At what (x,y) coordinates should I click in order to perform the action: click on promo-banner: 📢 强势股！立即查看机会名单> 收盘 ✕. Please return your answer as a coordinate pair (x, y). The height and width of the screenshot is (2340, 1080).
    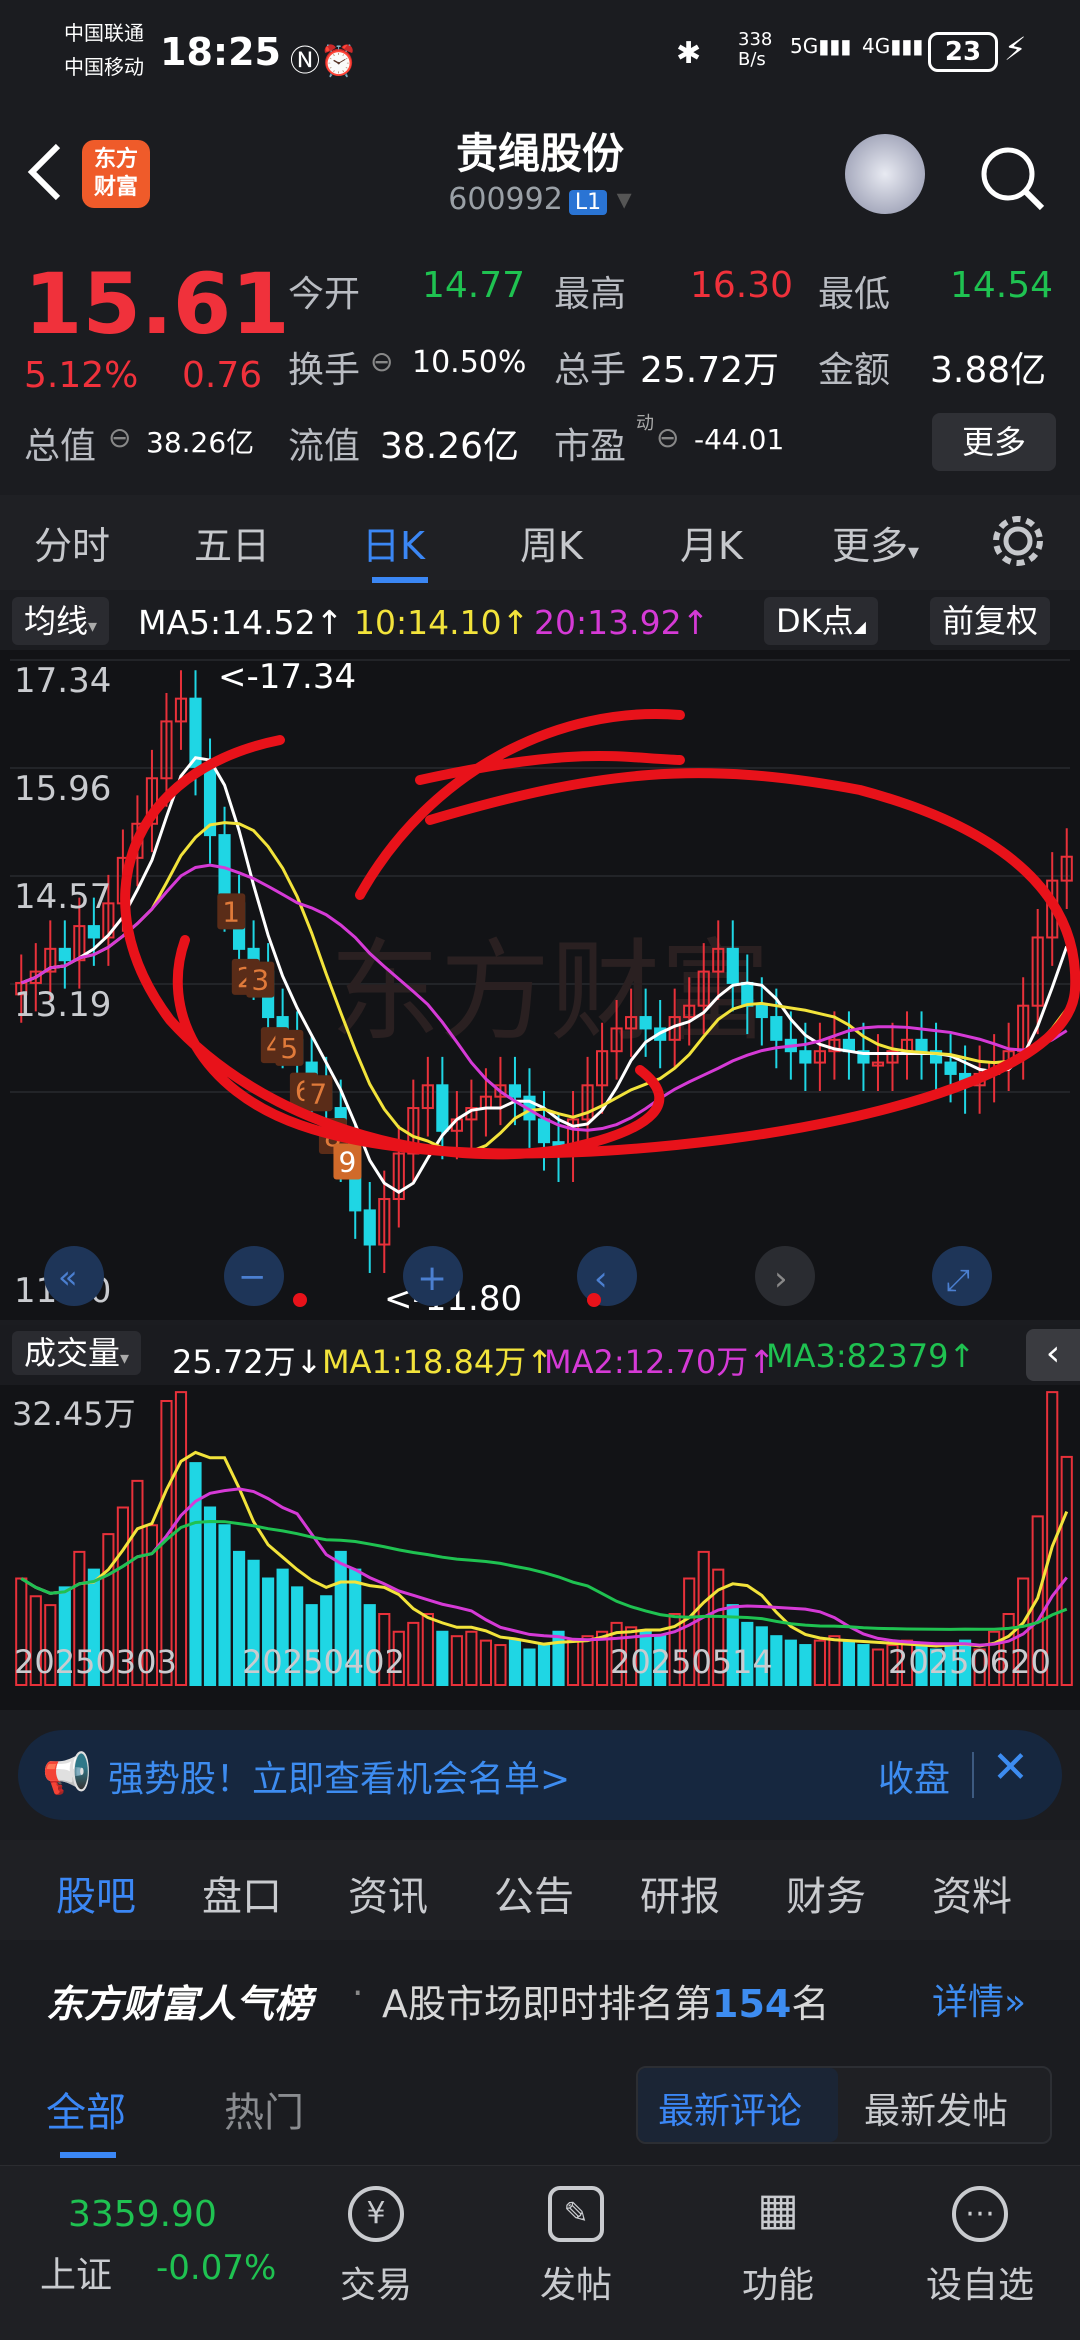
    Looking at the image, I should click on (540, 1775).